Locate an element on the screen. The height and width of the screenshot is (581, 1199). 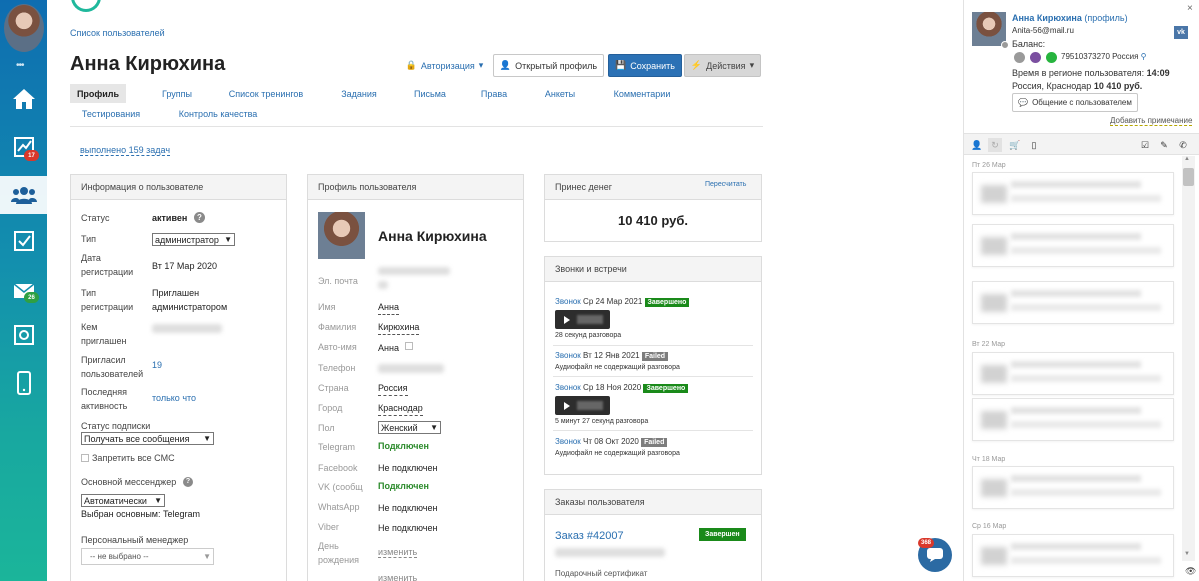
autoname-checkbox is located at coordinates (409, 346).